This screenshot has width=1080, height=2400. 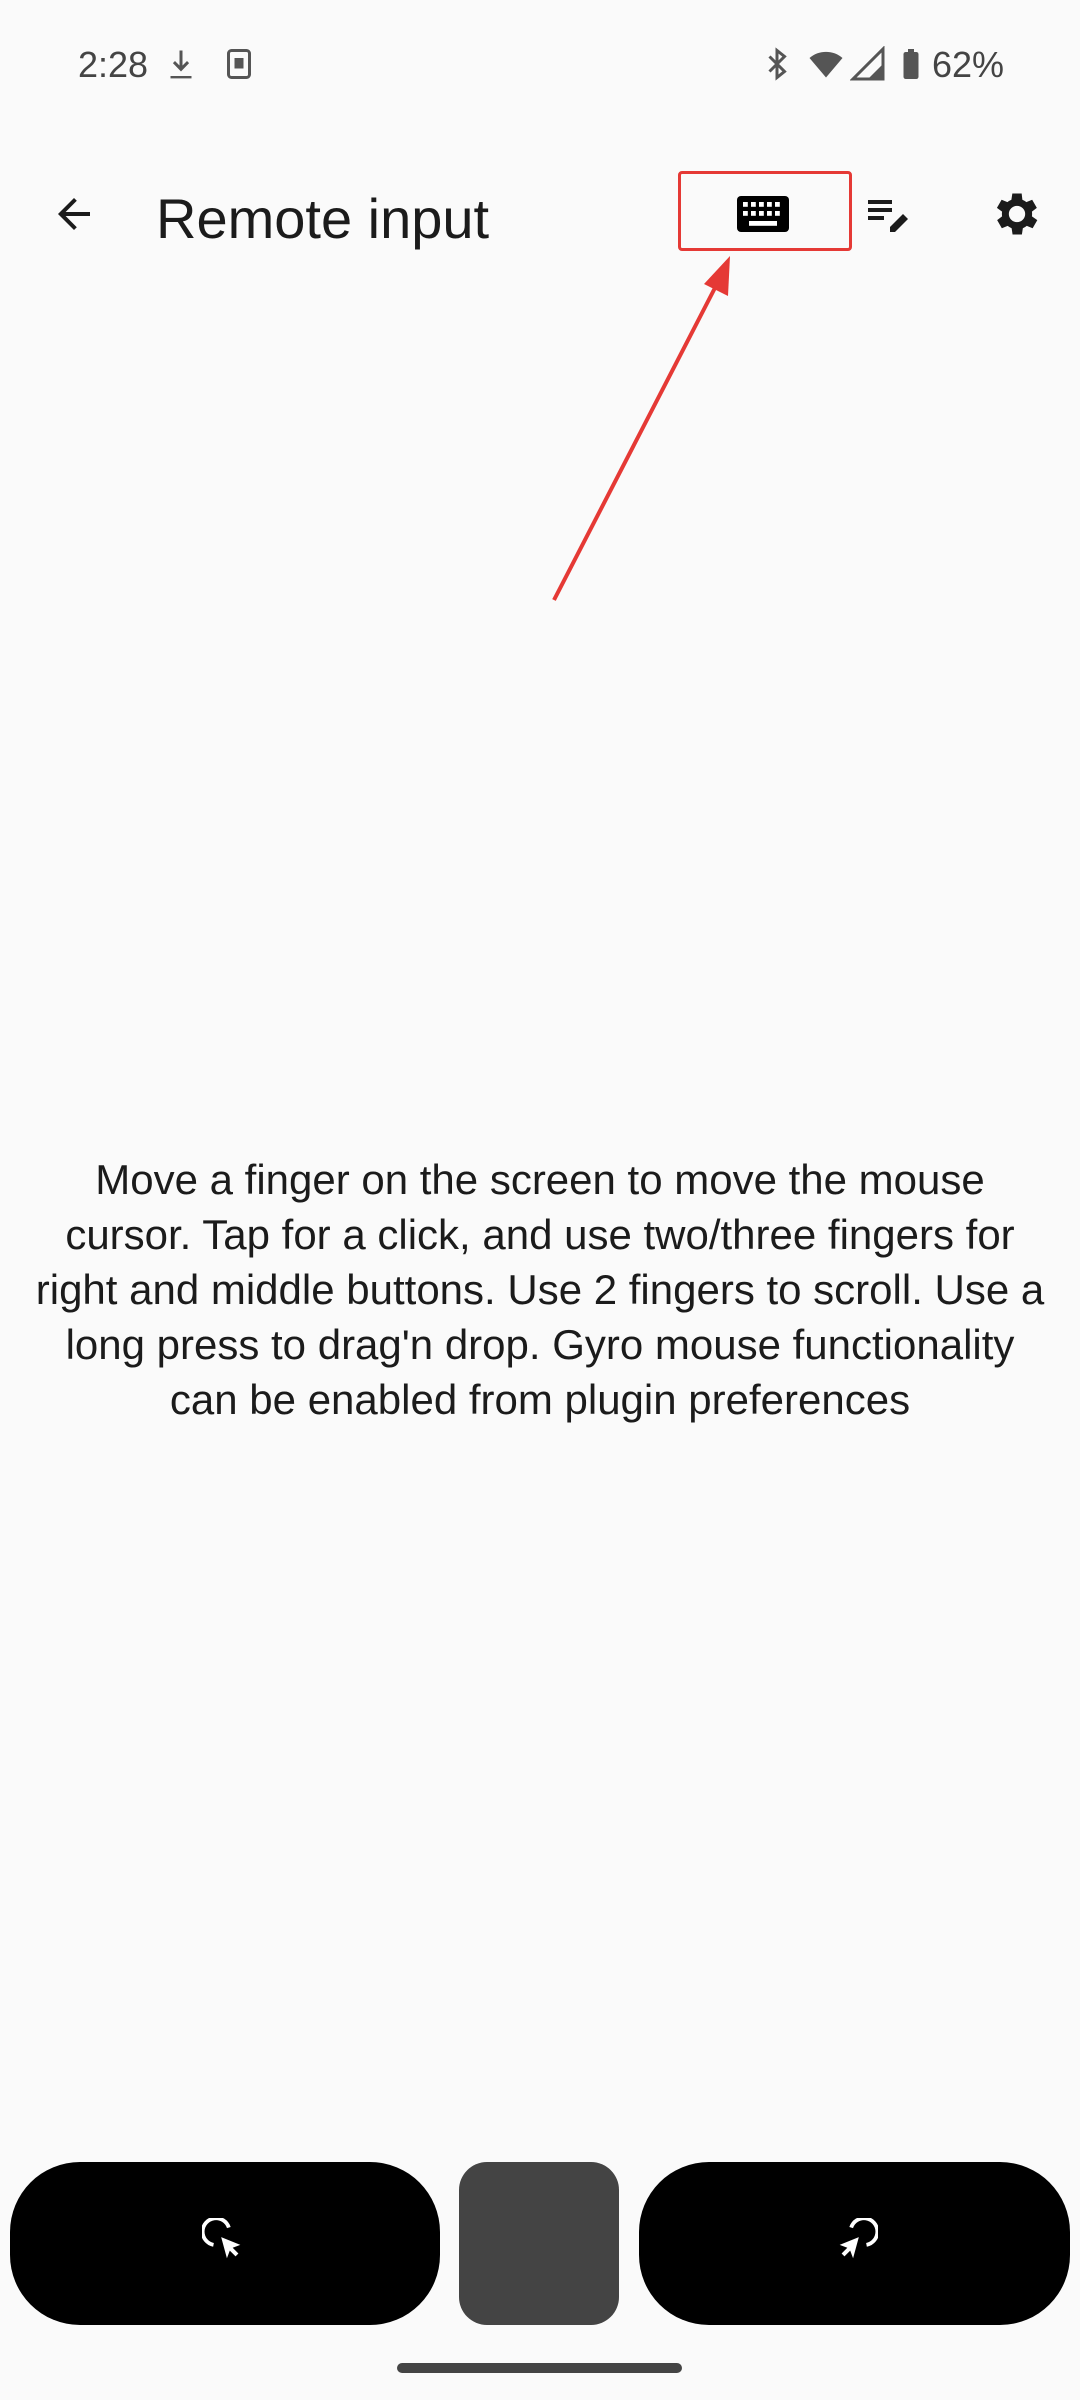 I want to click on battery-icon, so click(x=911, y=64).